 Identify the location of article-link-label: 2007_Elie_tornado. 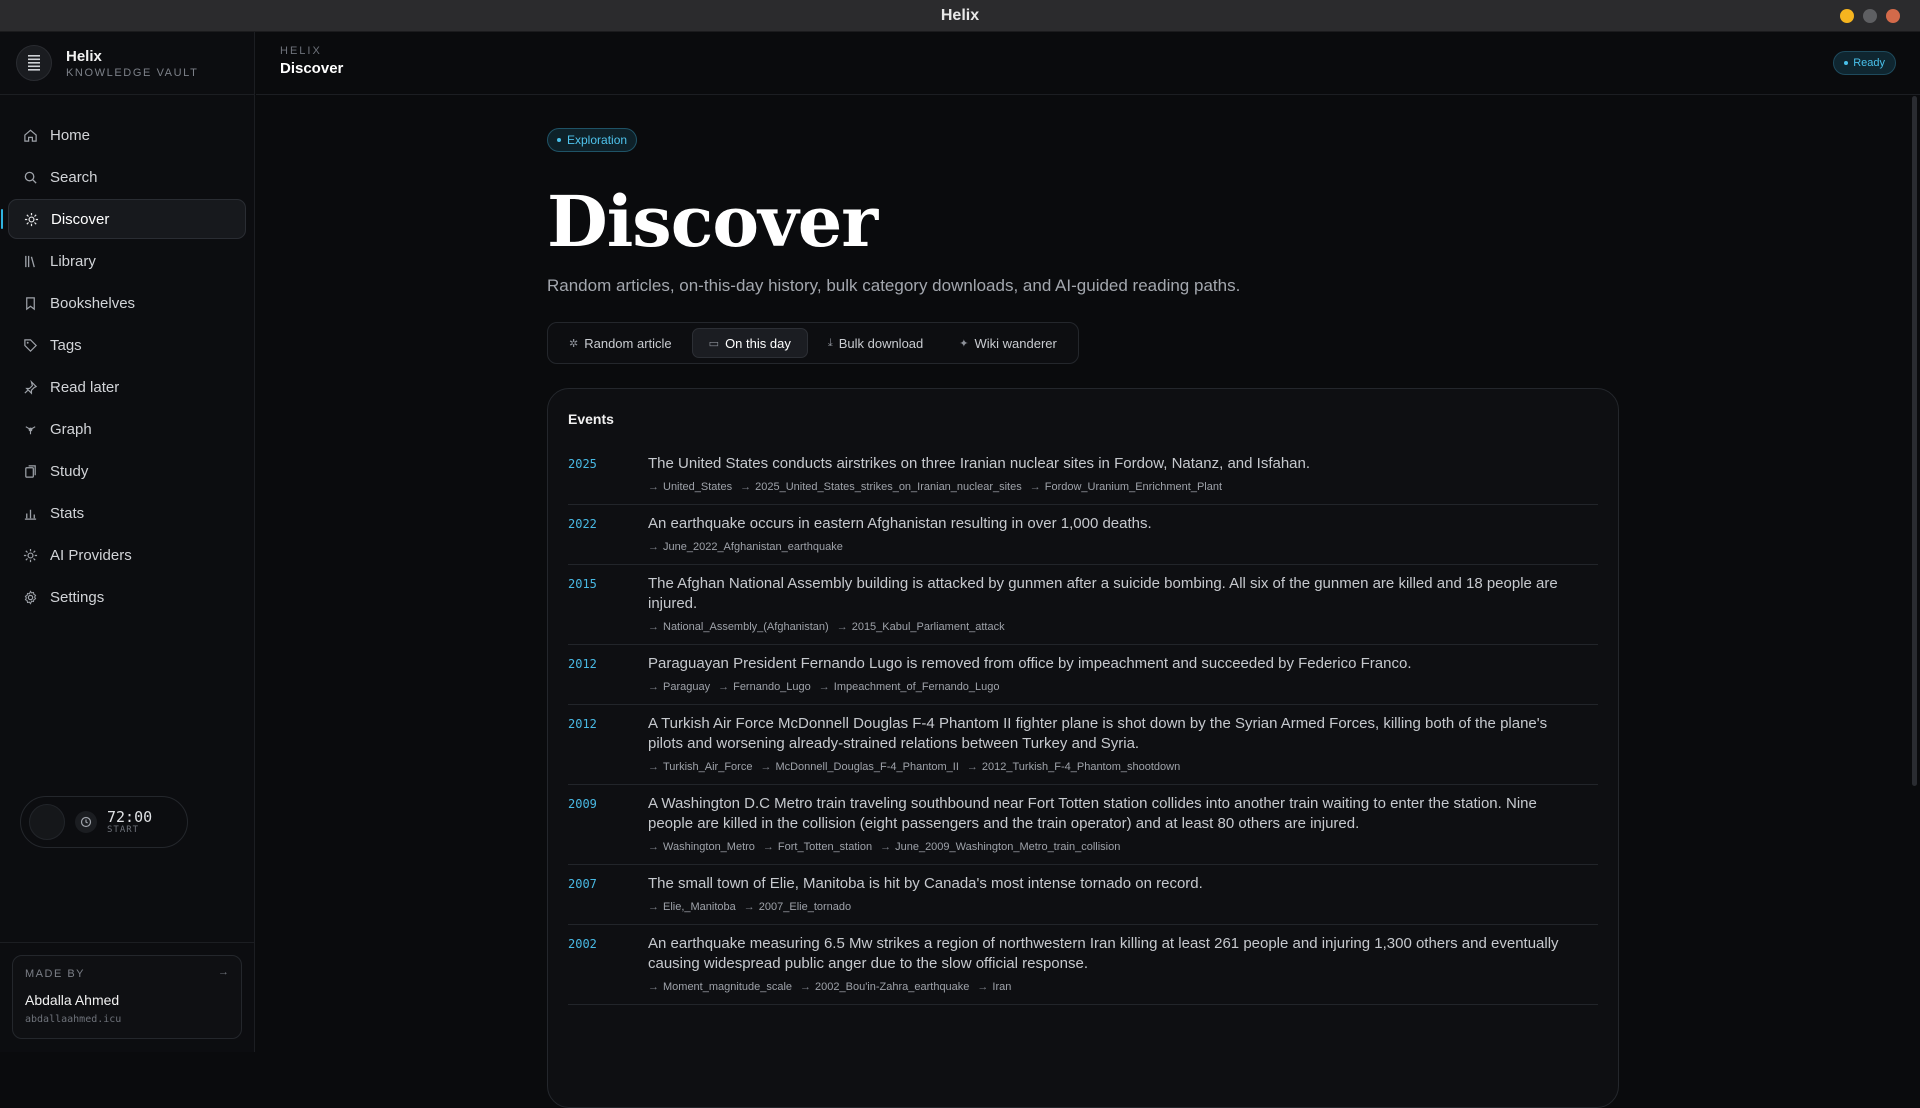
(805, 907).